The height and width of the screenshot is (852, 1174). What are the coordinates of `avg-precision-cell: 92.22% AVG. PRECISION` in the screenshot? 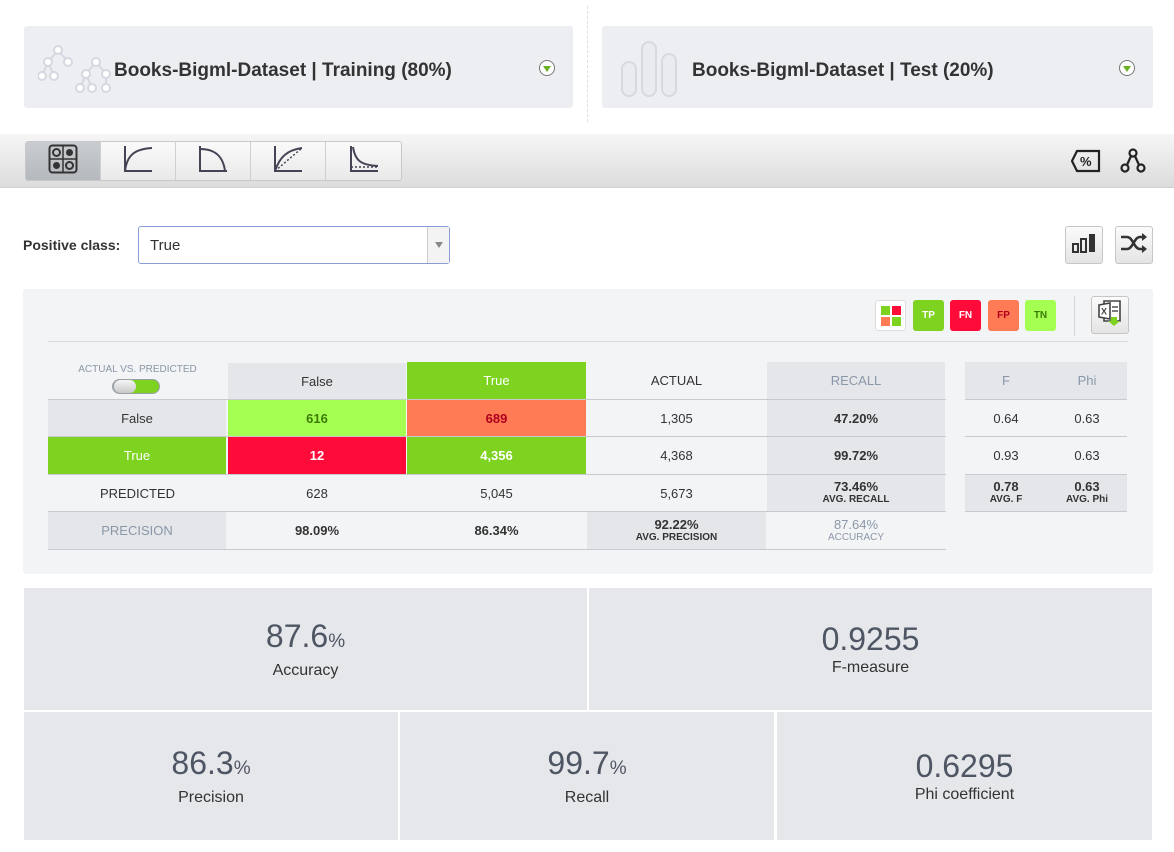 It's located at (676, 530).